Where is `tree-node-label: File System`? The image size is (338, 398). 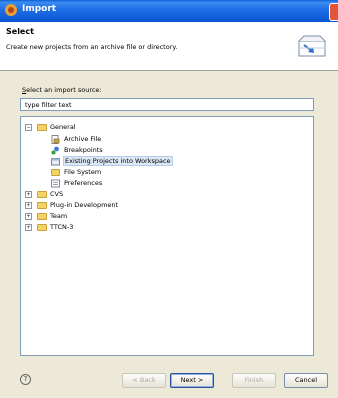 tree-node-label: File System is located at coordinates (83, 172).